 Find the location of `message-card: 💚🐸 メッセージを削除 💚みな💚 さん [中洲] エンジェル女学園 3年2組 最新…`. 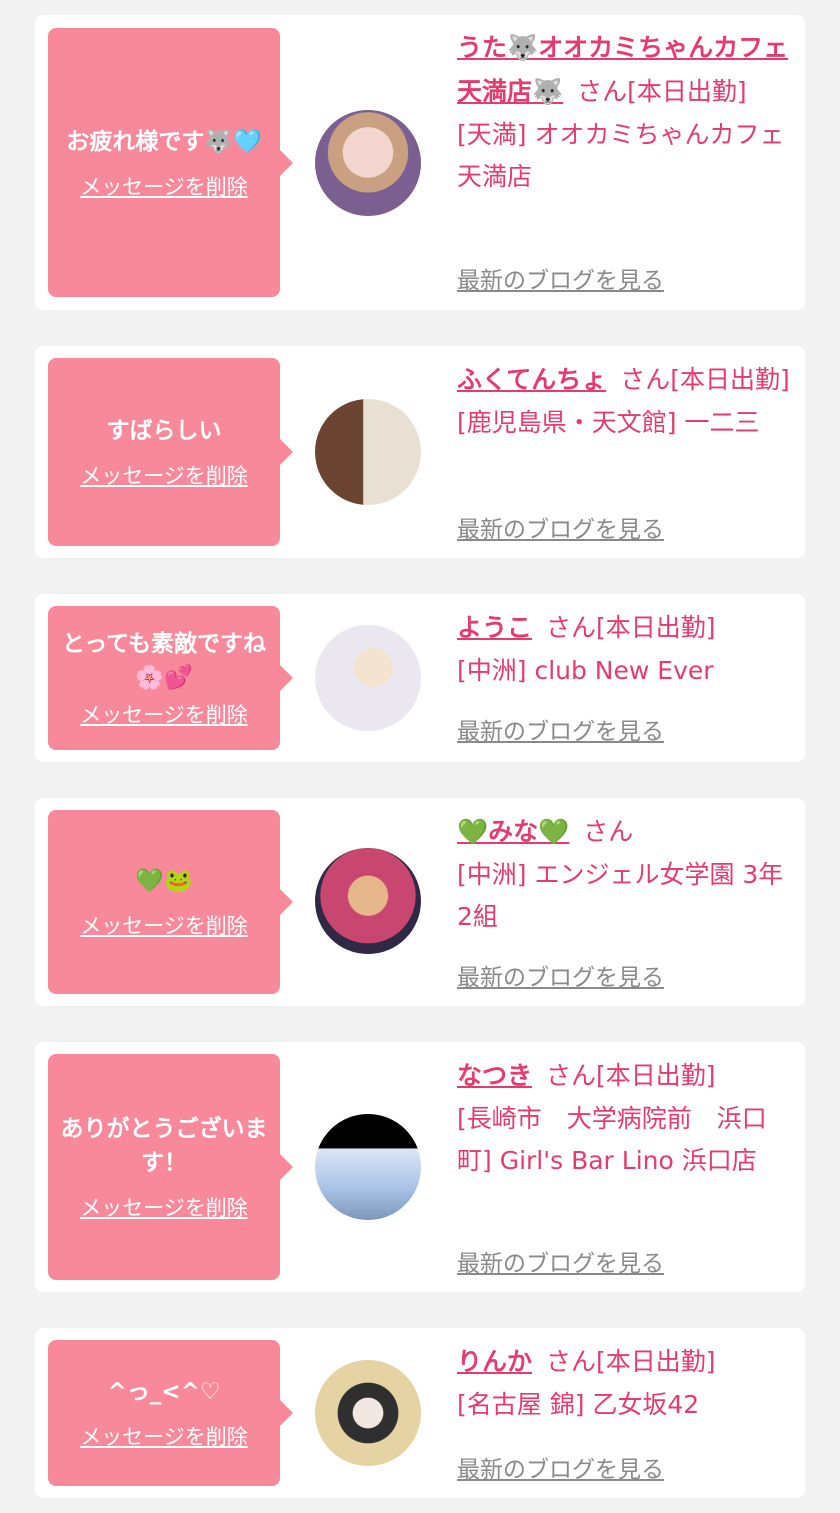

message-card: 💚🐸 メッセージを削除 💚みな💚 さん [中洲] エンジェル女学園 3年2組 最新… is located at coordinates (420, 902).